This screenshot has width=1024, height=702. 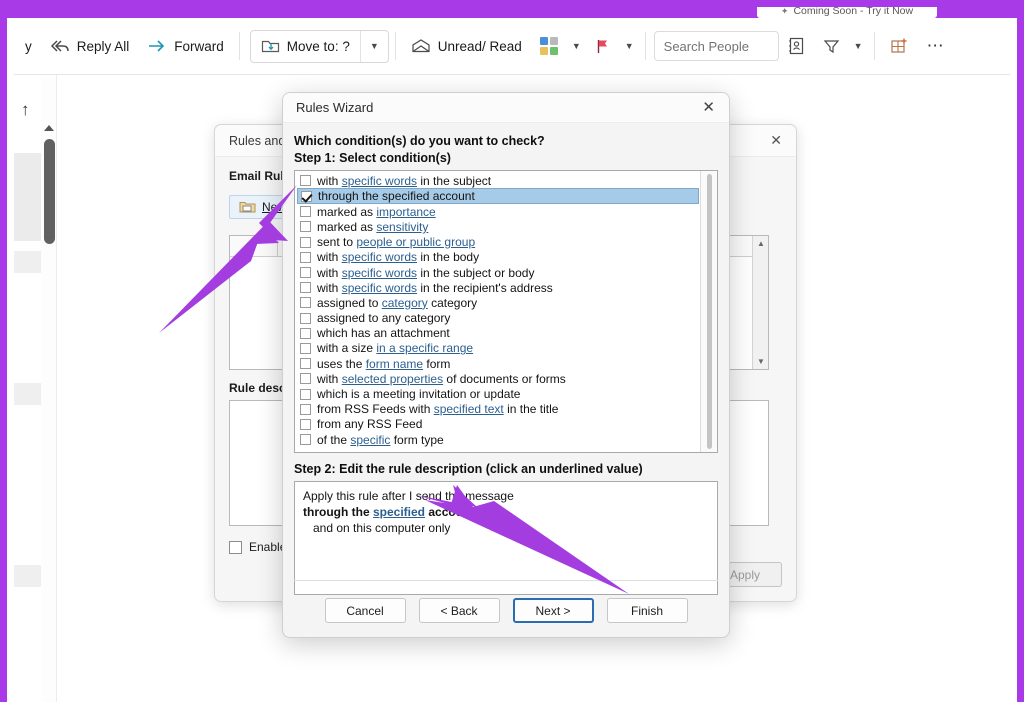 I want to click on condition-row: uses the form name form, so click(x=498, y=363).